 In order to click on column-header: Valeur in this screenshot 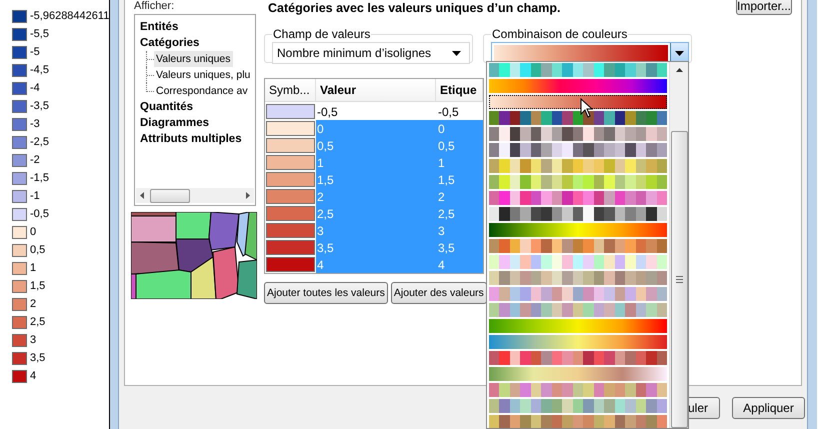, I will do `click(376, 90)`.